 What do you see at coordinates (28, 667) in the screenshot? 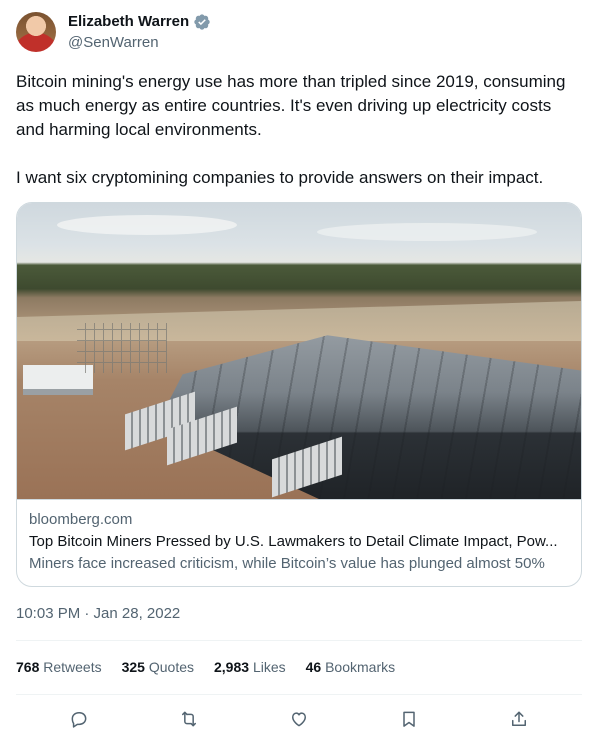
I see `retweets-count: 768` at bounding box center [28, 667].